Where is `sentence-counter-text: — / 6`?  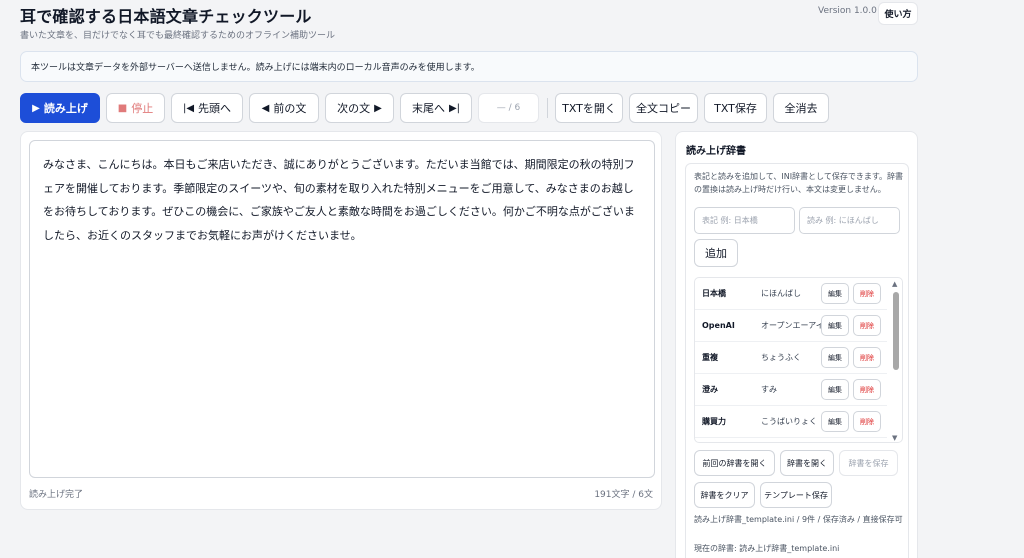 sentence-counter-text: — / 6 is located at coordinates (508, 108).